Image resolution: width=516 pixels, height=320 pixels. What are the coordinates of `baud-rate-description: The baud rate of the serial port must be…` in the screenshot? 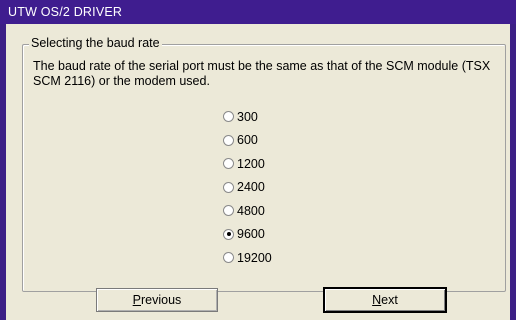 It's located at (262, 73).